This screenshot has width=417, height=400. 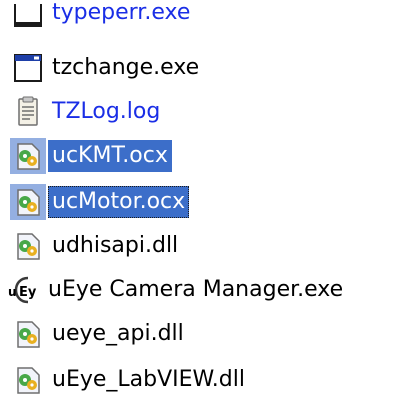 I want to click on file-item-udhisapi: udhisapi.dll, so click(x=96, y=246).